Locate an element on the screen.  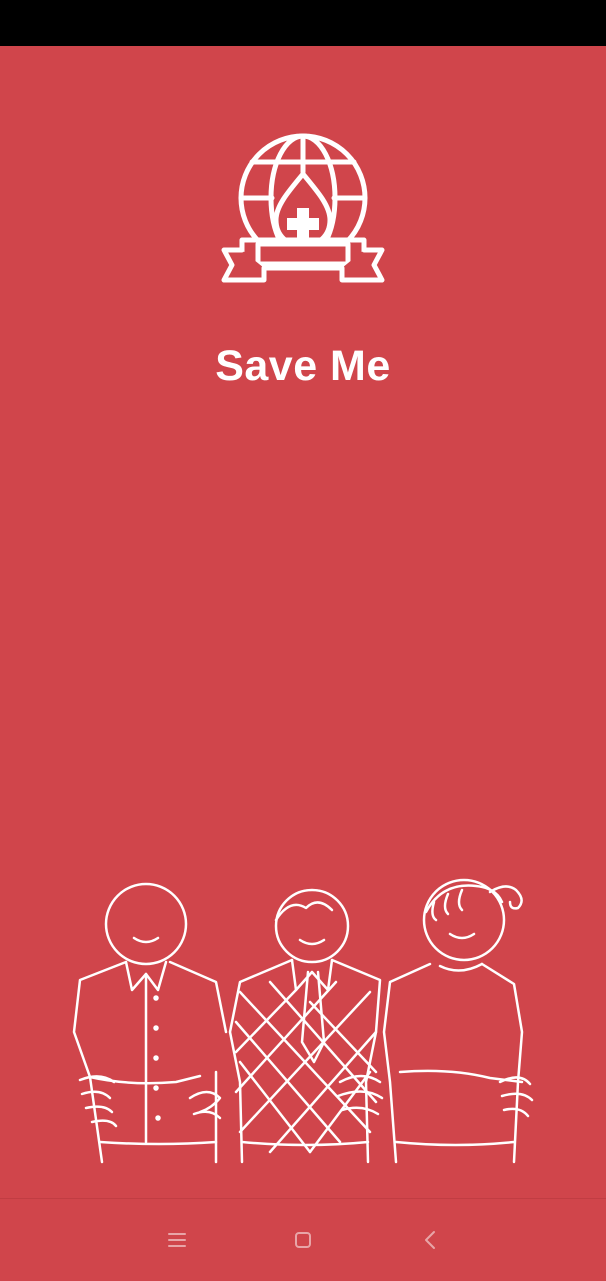
nav-home-button is located at coordinates (303, 1240).